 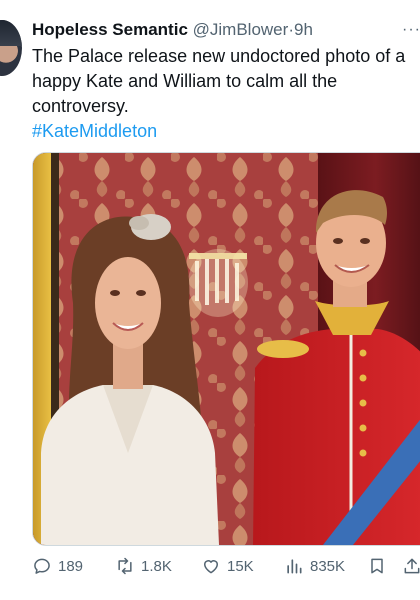 What do you see at coordinates (71, 566) in the screenshot?
I see `reply-count: 189` at bounding box center [71, 566].